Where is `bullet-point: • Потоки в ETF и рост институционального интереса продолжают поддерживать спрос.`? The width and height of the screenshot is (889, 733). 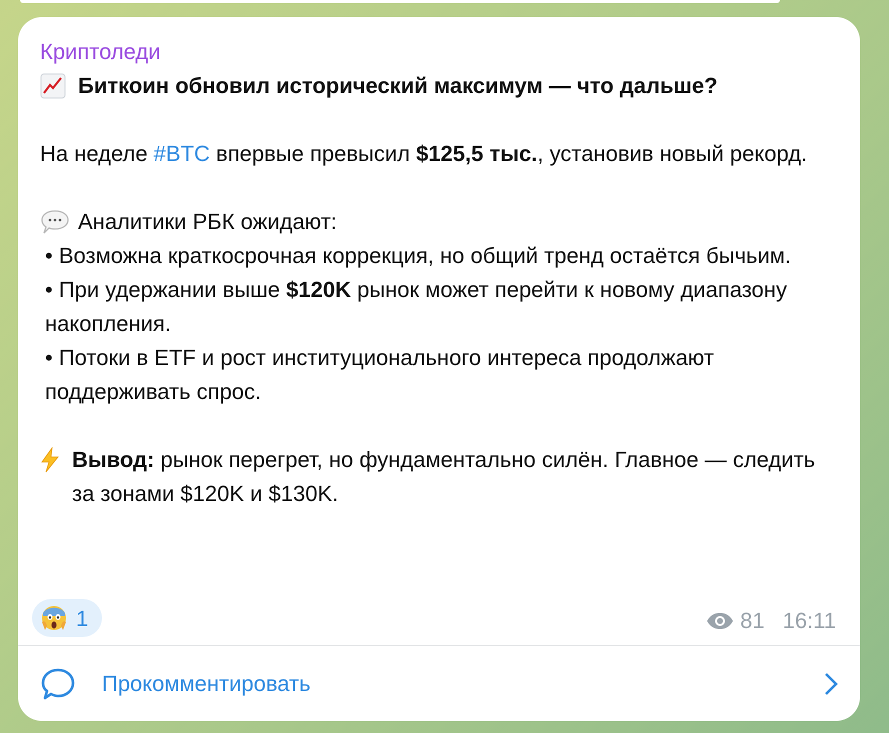 bullet-point: • Потоки в ETF и рост институционального интереса продолжают поддерживать спрос. is located at coordinates (379, 375).